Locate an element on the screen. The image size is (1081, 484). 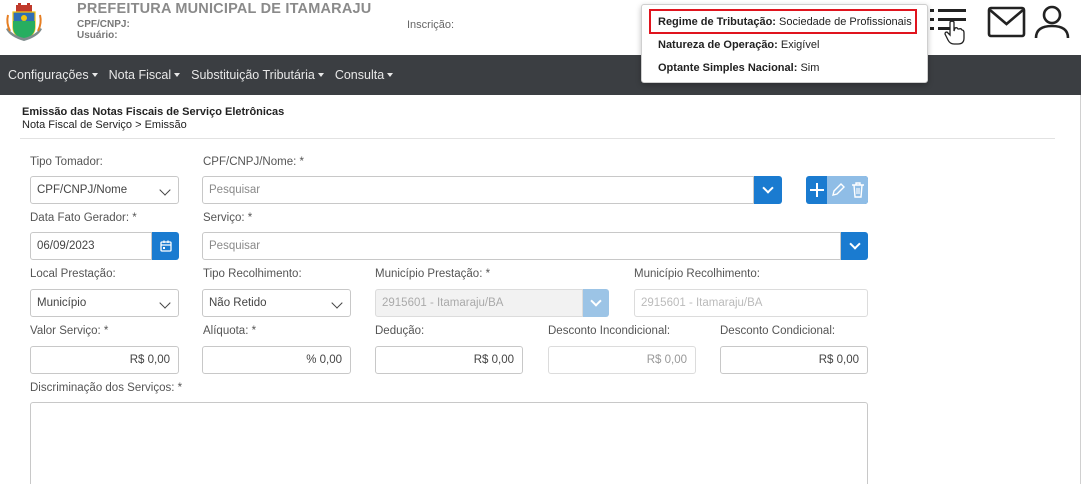
nav-consulta: Consulta is located at coordinates (364, 75).